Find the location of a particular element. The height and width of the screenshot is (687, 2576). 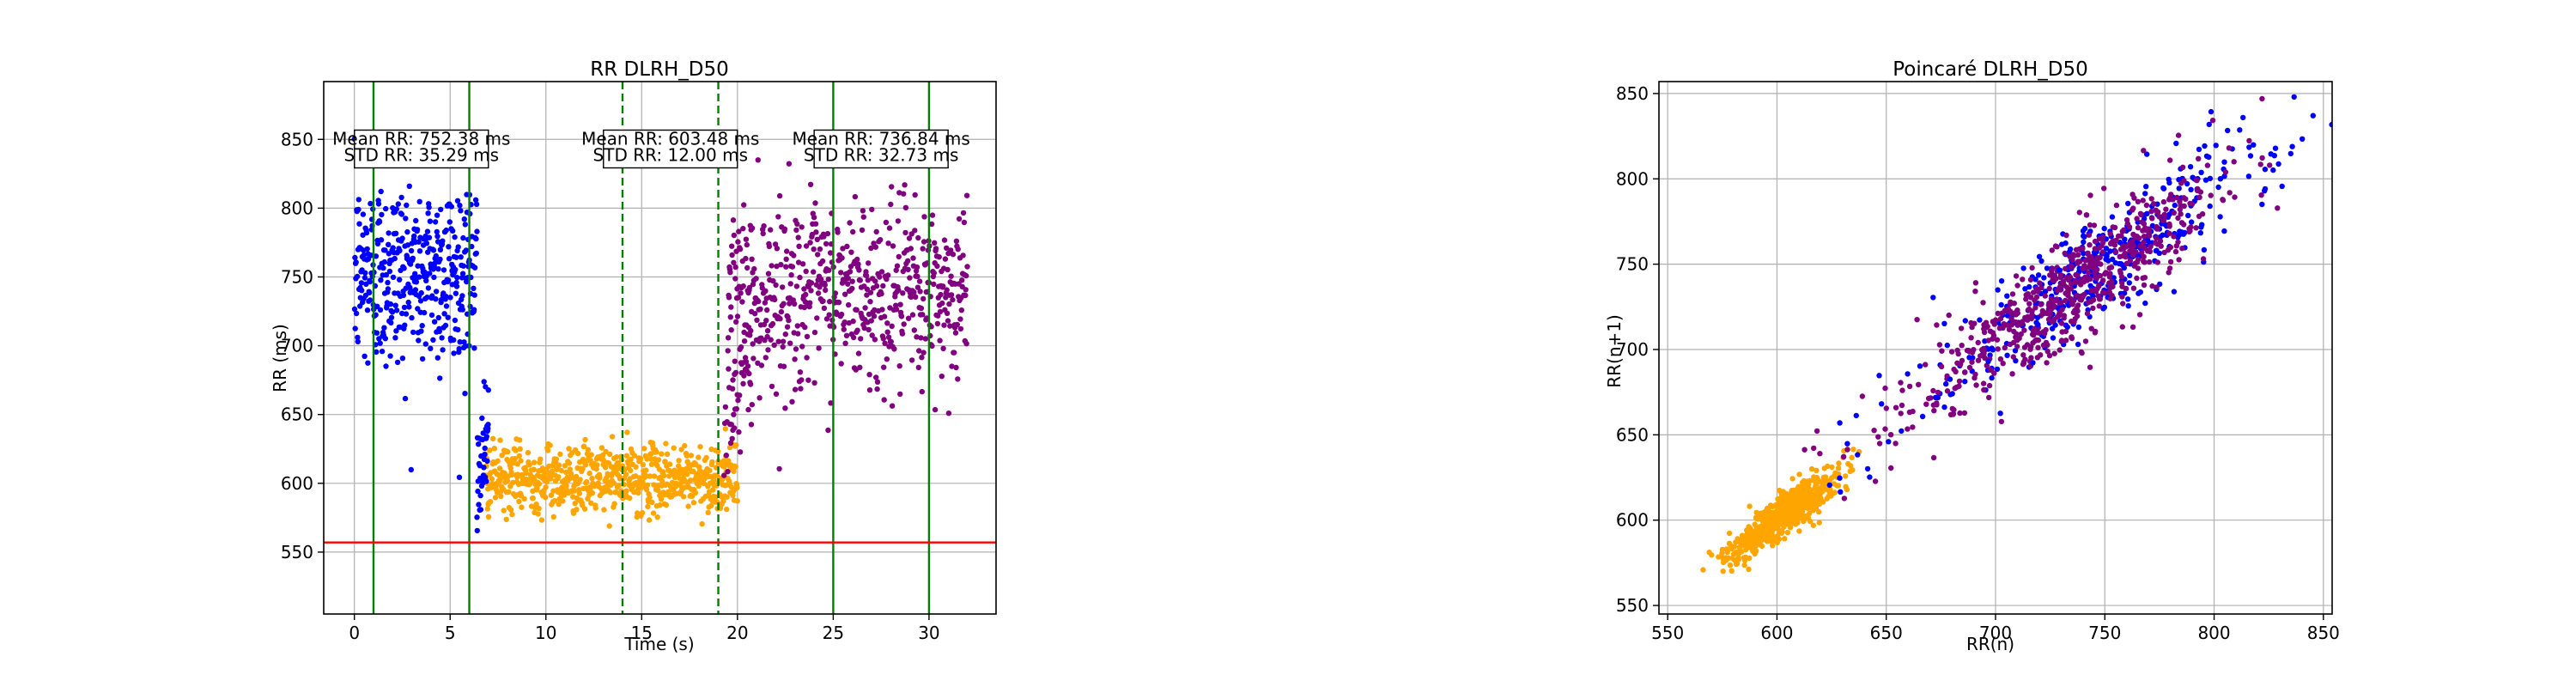

stats-annotation-text: STD RR: 35.29 ms is located at coordinates (421, 155).